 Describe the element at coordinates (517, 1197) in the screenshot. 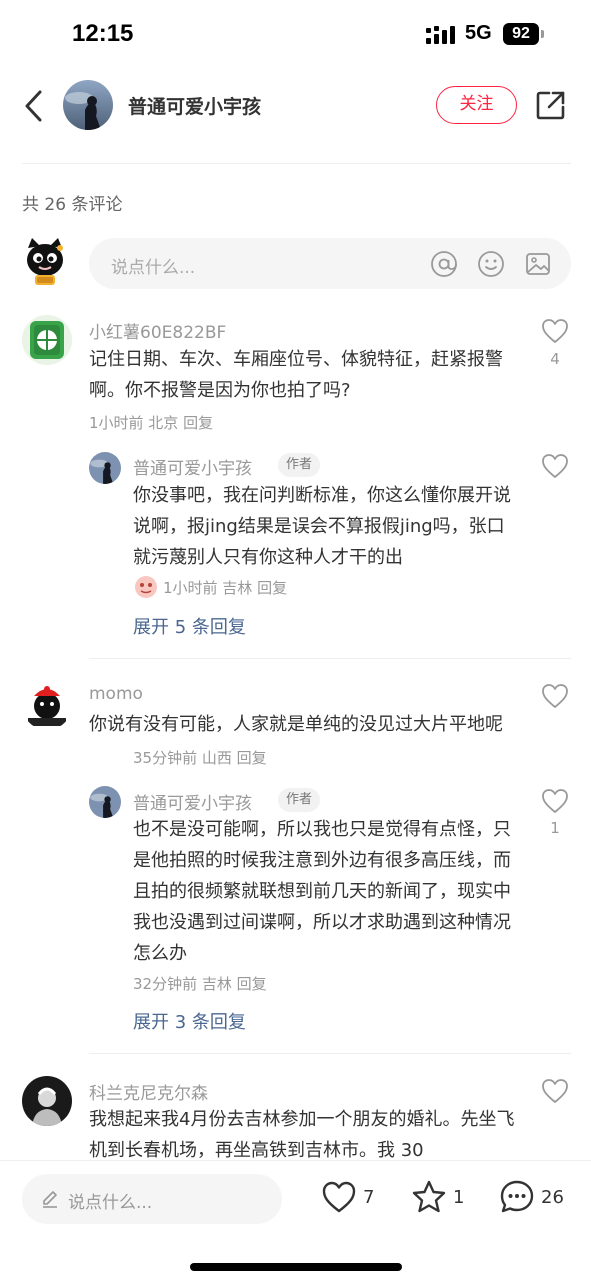

I see `comment-icon` at that location.